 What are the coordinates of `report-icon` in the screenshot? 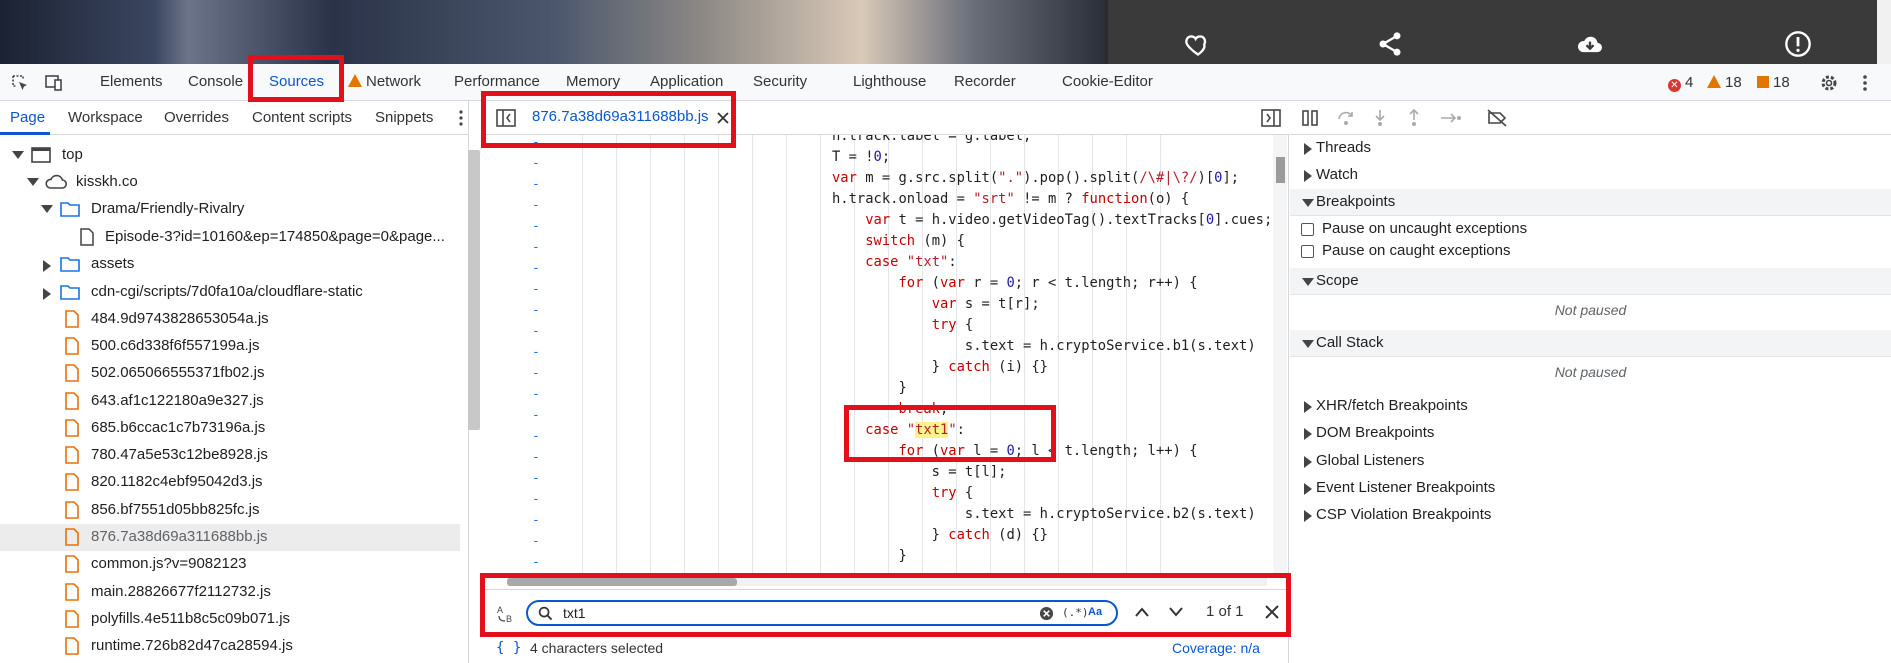 It's located at (1798, 44).